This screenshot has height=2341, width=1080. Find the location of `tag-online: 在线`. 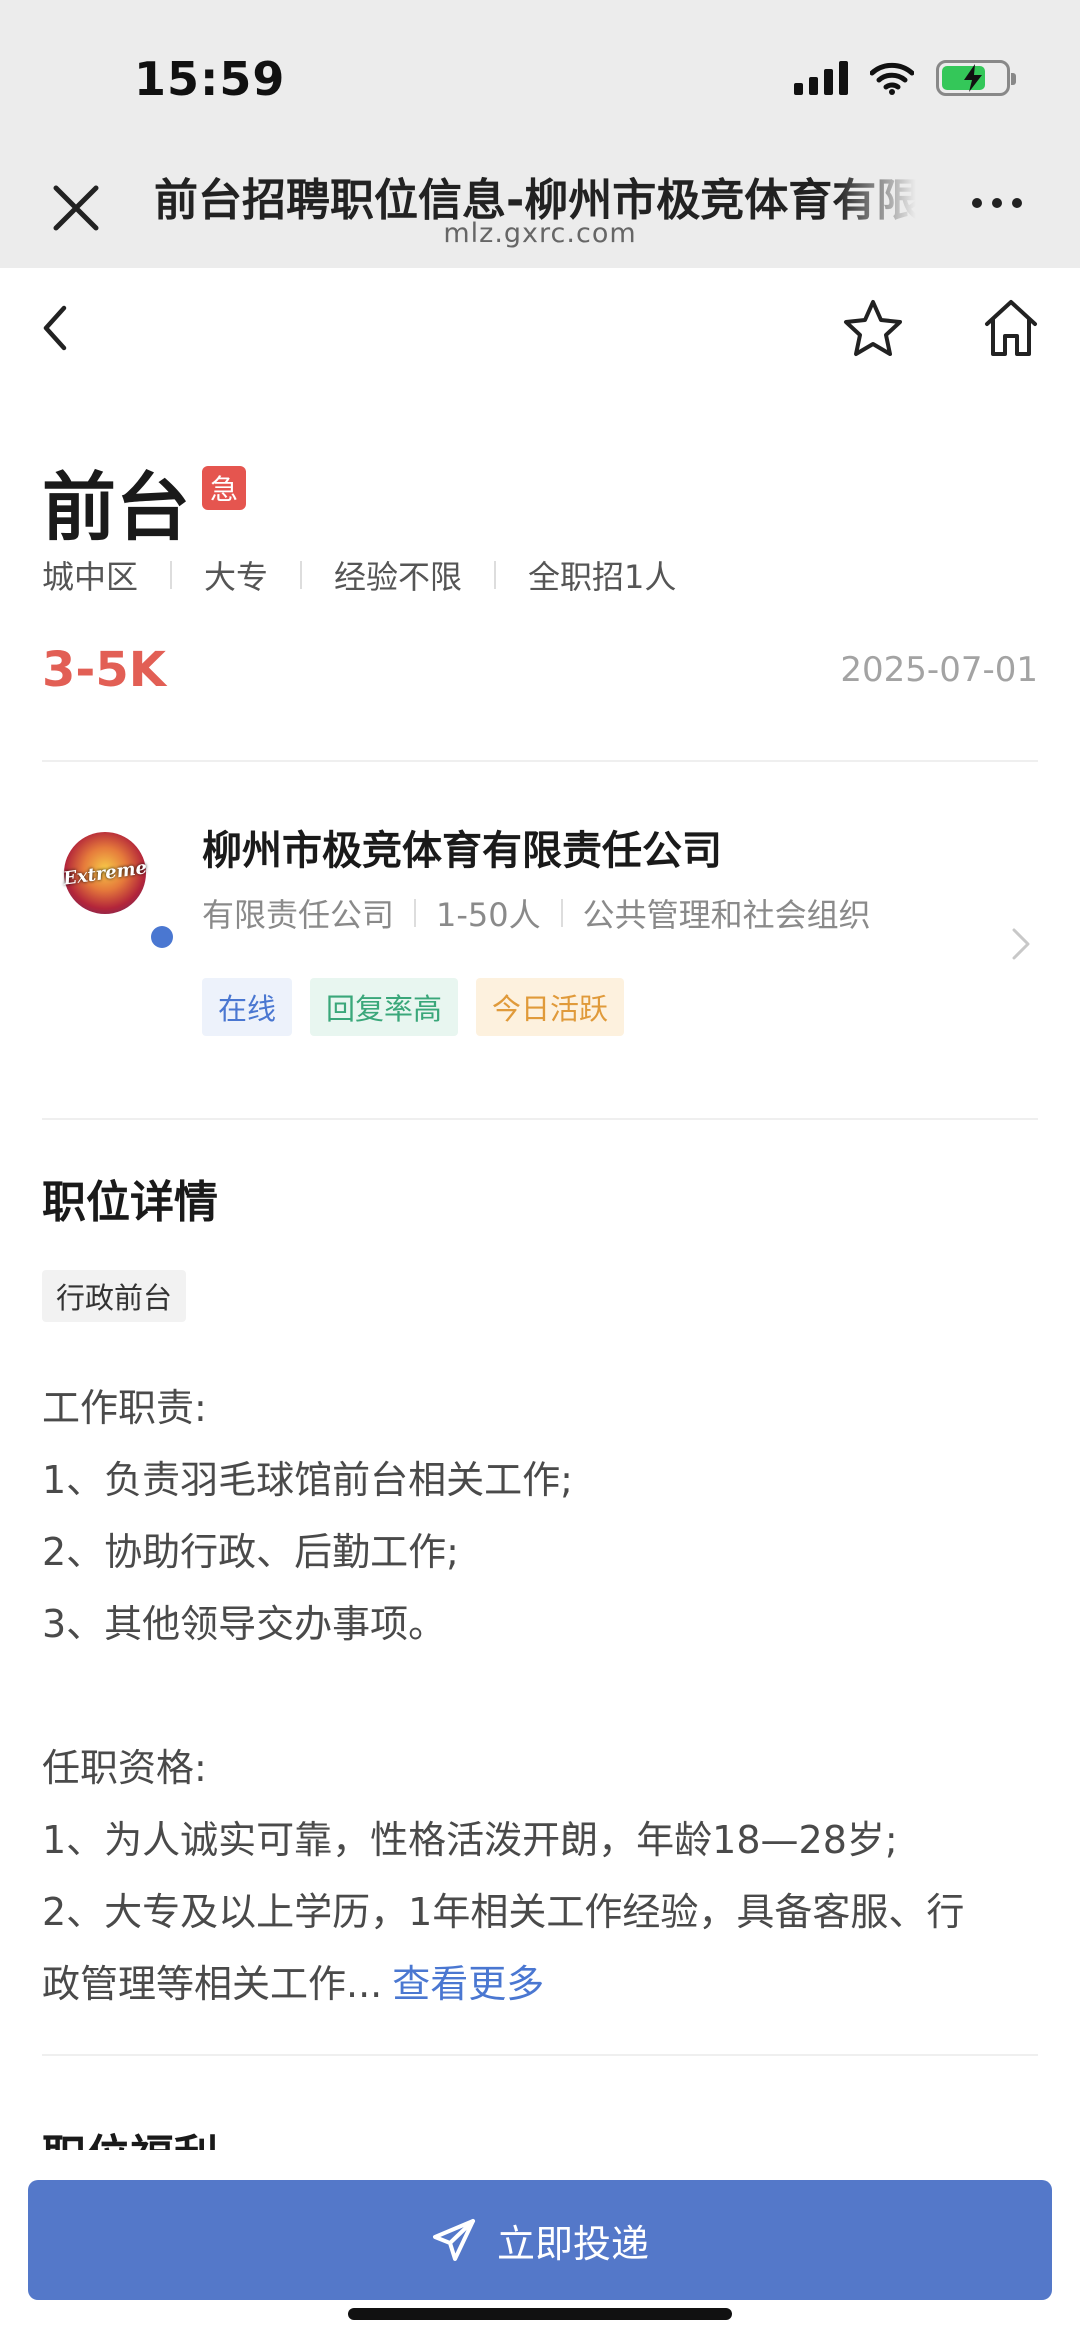

tag-online: 在线 is located at coordinates (247, 1007).